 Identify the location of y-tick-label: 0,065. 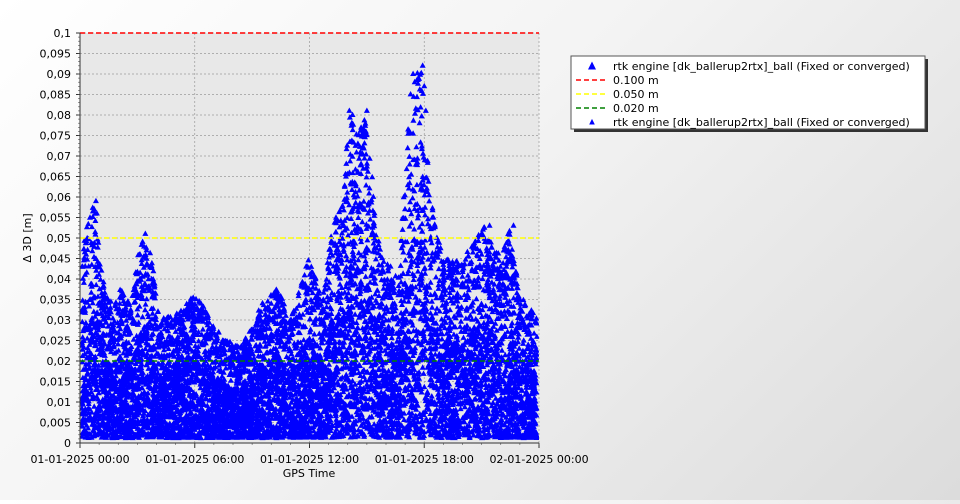
(56, 177).